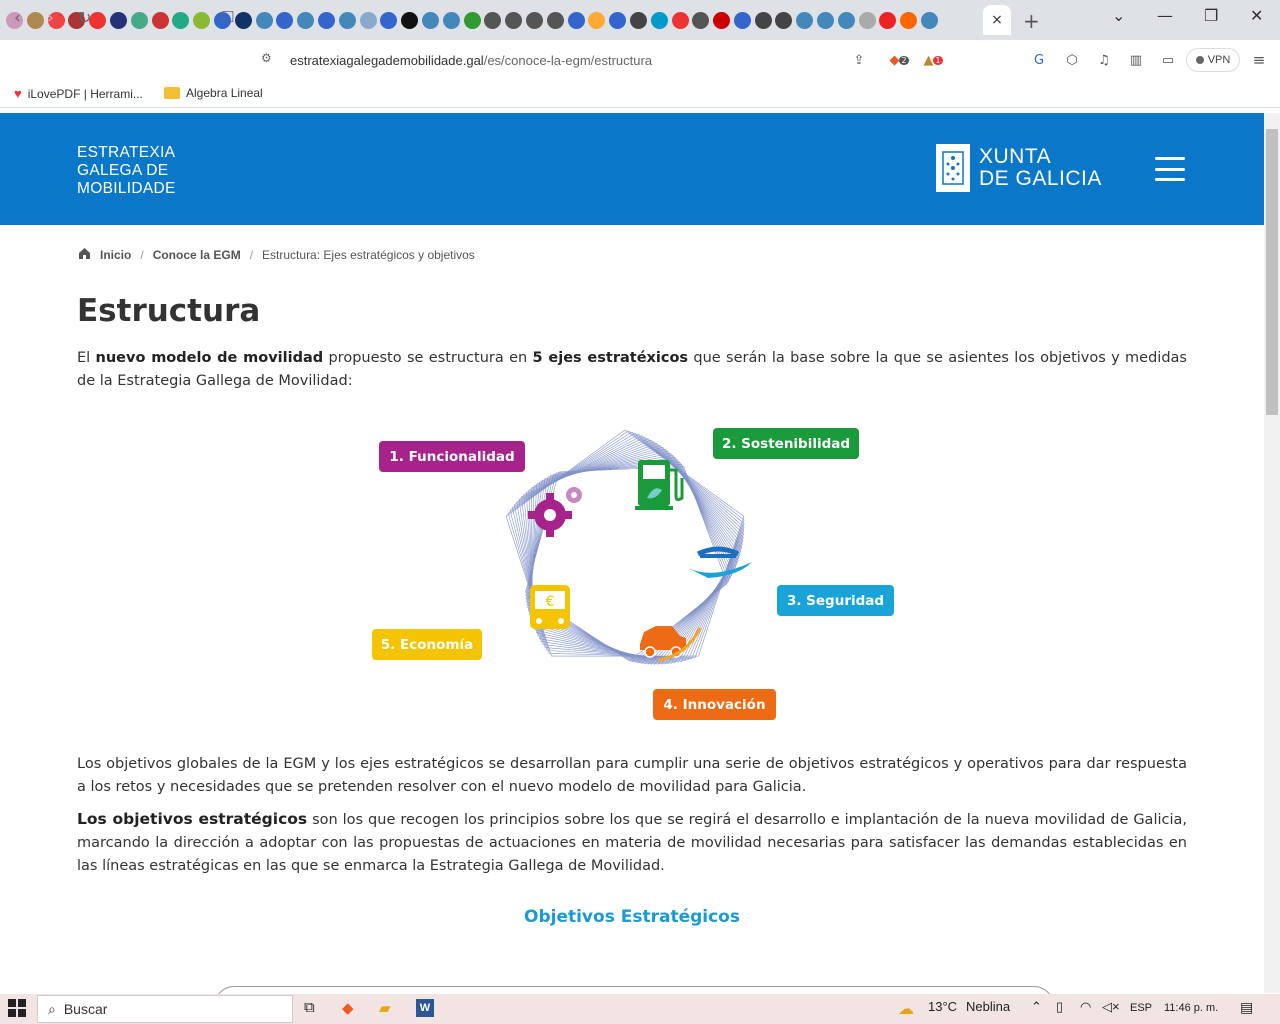 The height and width of the screenshot is (1024, 1280). I want to click on task-view-icon: ⧉, so click(309, 1007).